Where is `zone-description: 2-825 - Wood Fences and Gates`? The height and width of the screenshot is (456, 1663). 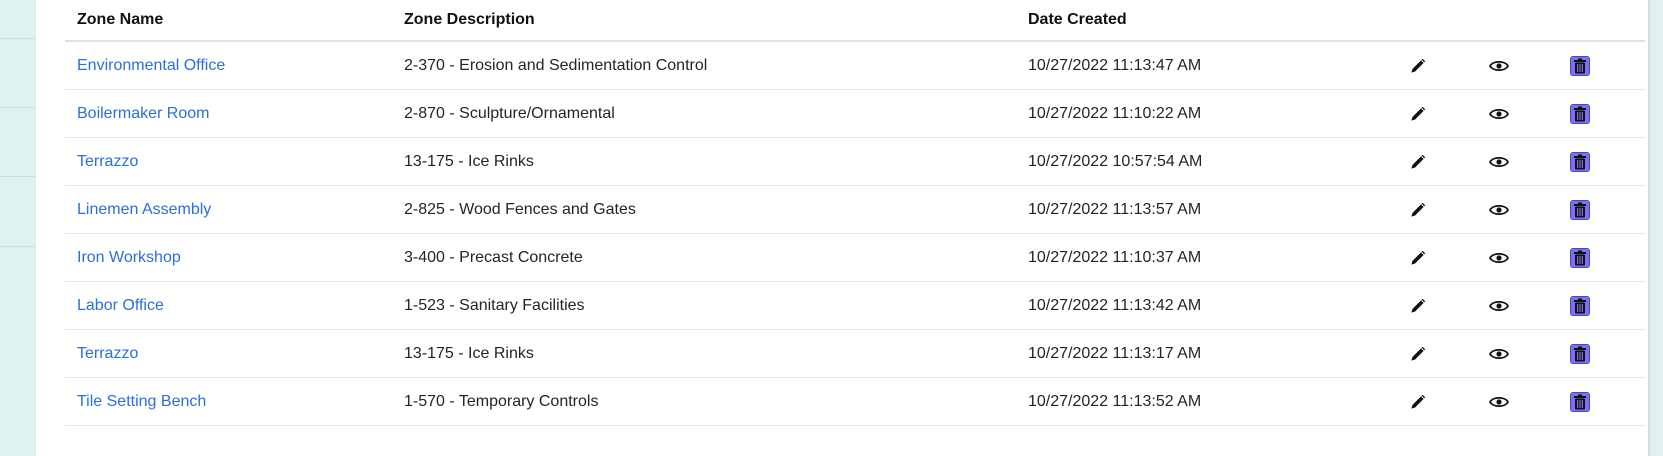 zone-description: 2-825 - Wood Fences and Gates is located at coordinates (520, 209).